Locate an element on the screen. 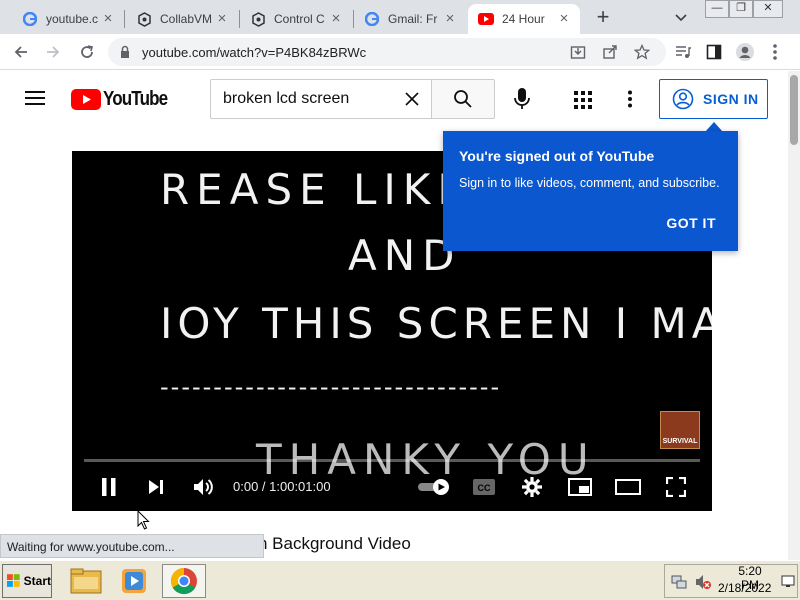 The image size is (800, 600). pause-icon is located at coordinates (109, 487).